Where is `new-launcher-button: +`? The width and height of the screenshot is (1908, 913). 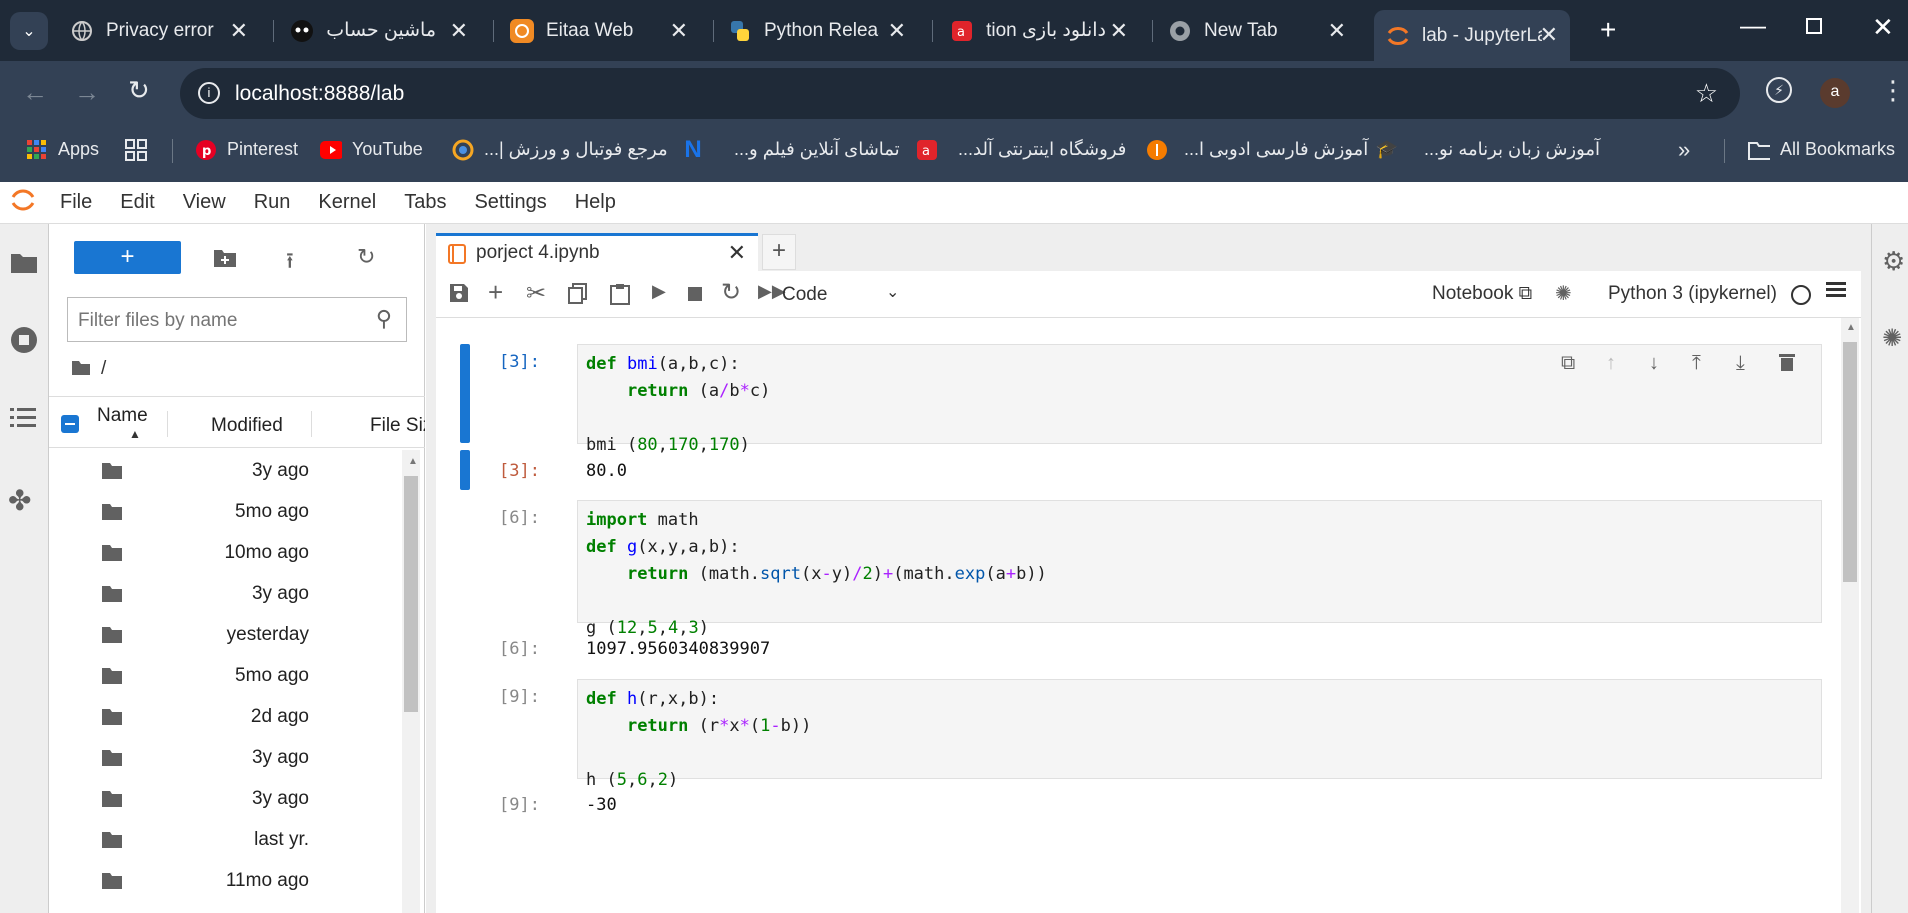
new-launcher-button: + is located at coordinates (127, 257).